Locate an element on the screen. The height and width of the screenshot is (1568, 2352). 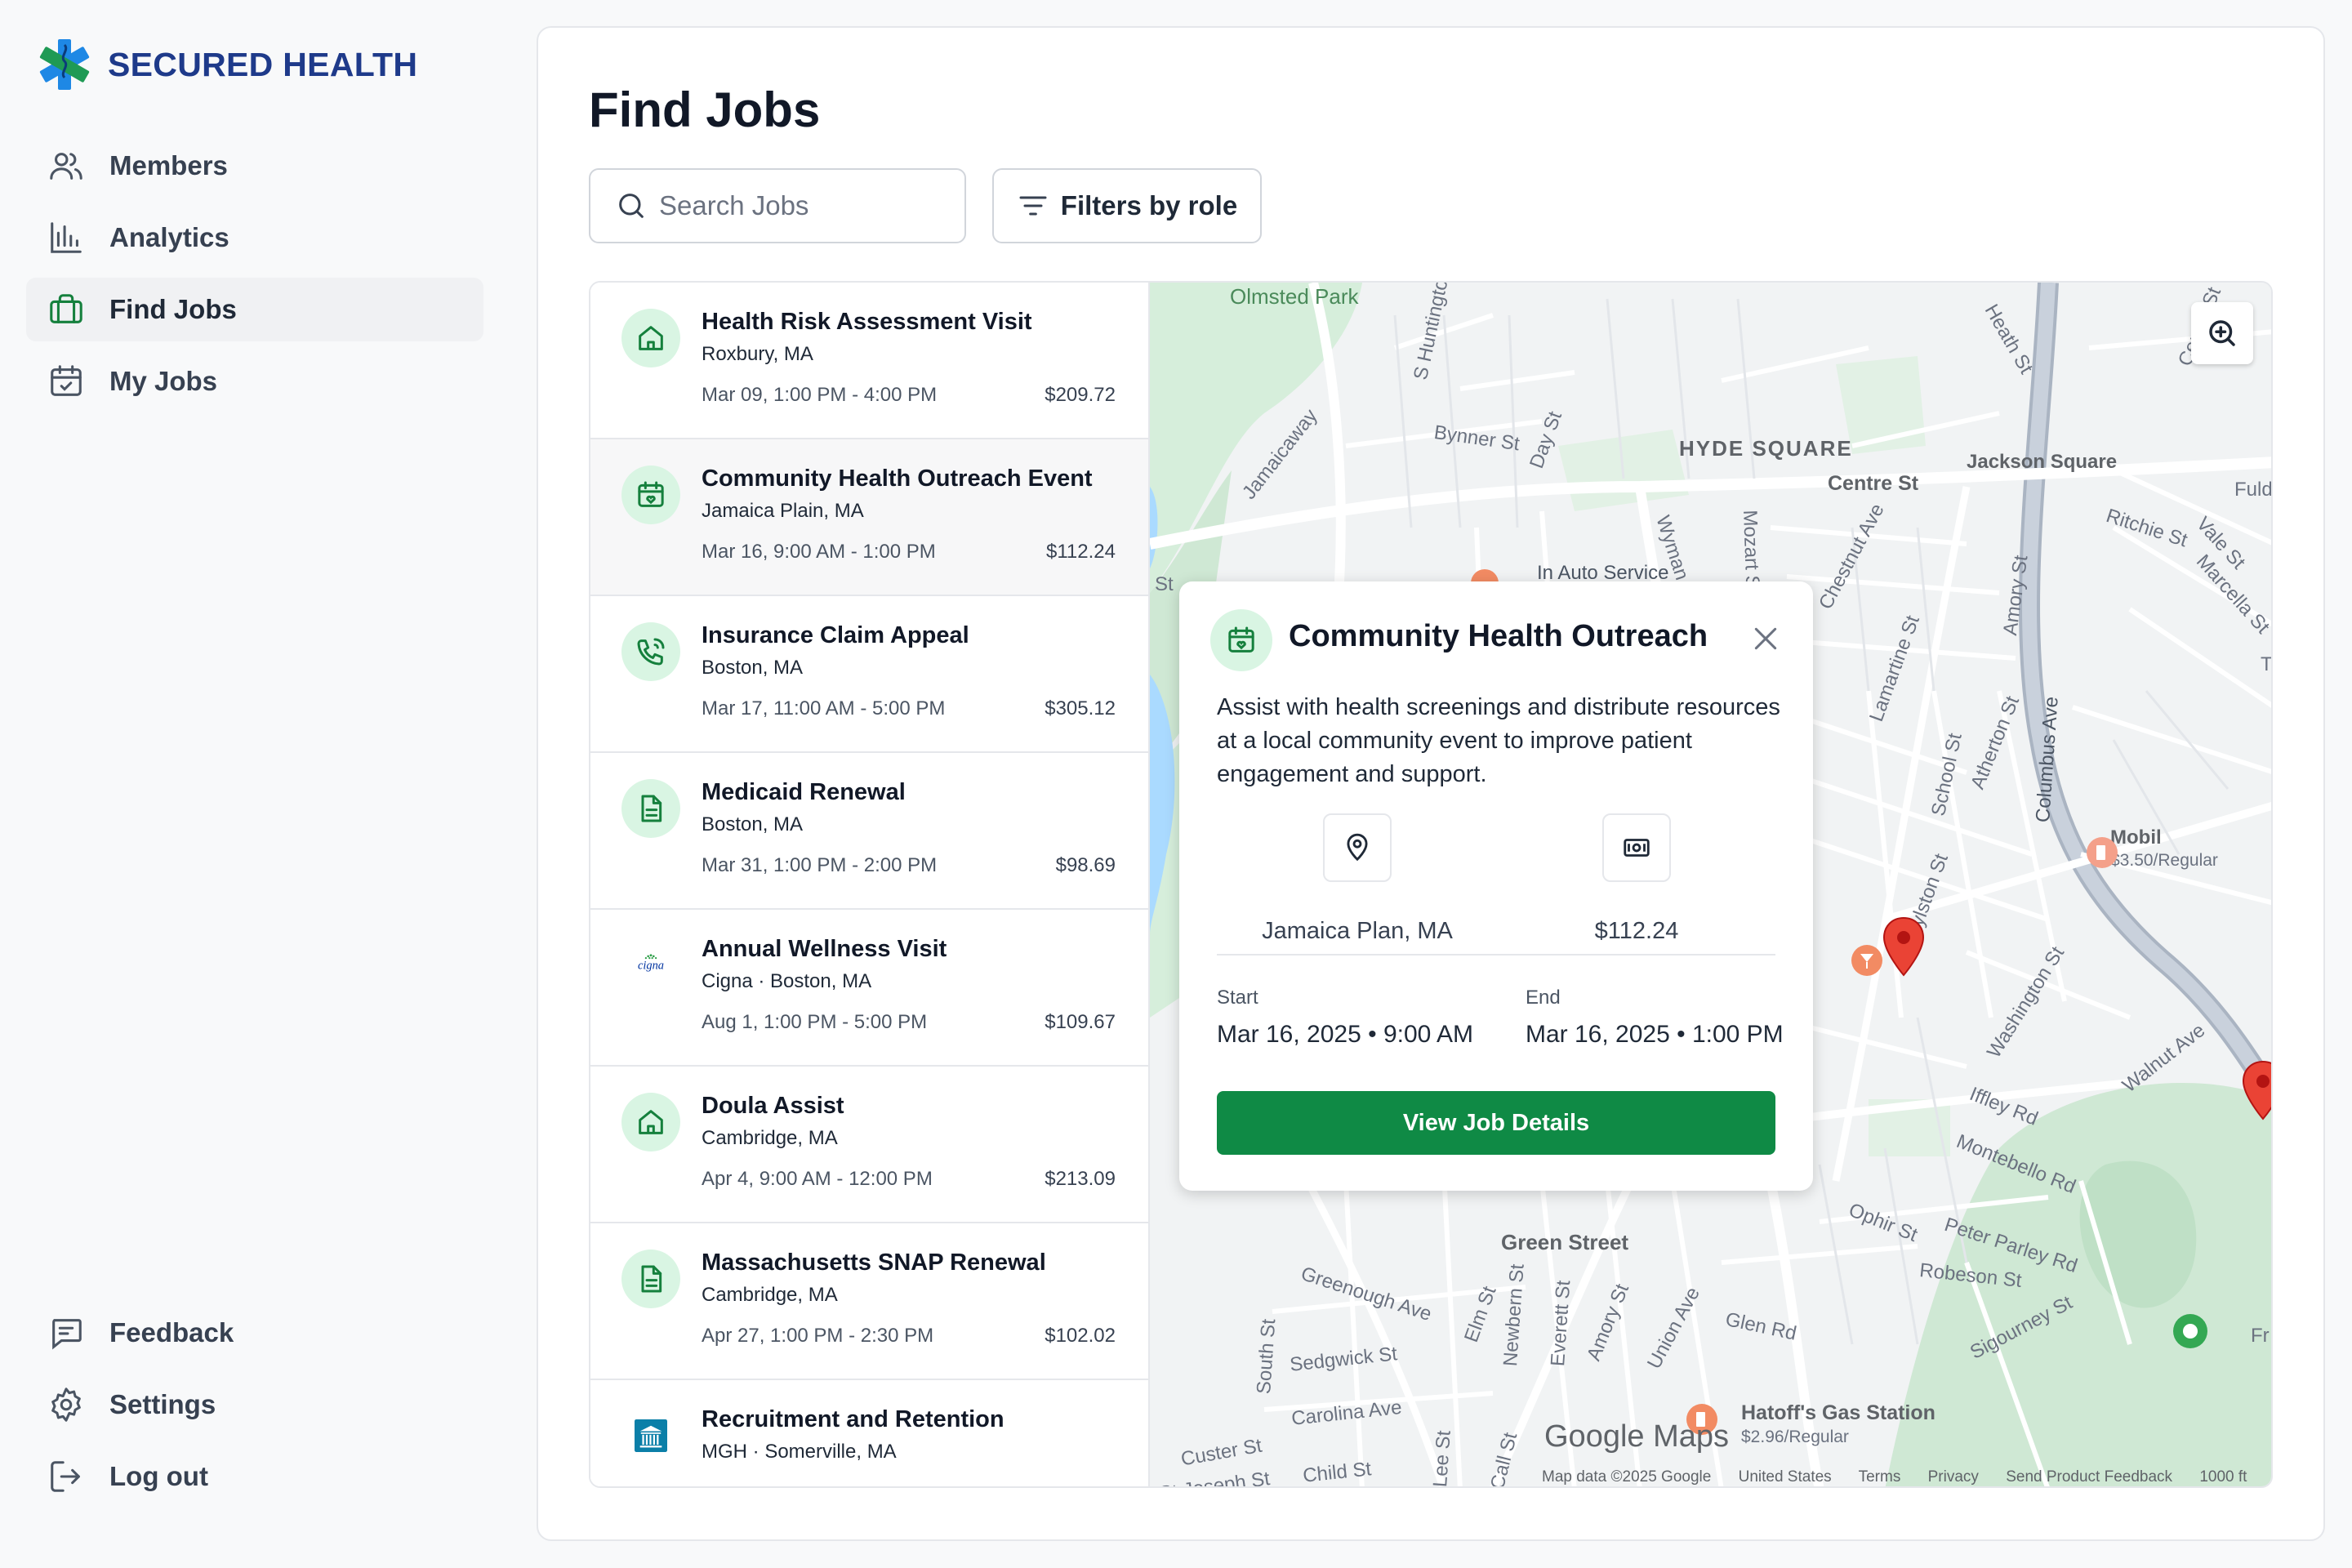
map-label: Hatoff's Gas Station is located at coordinates (1838, 1412).